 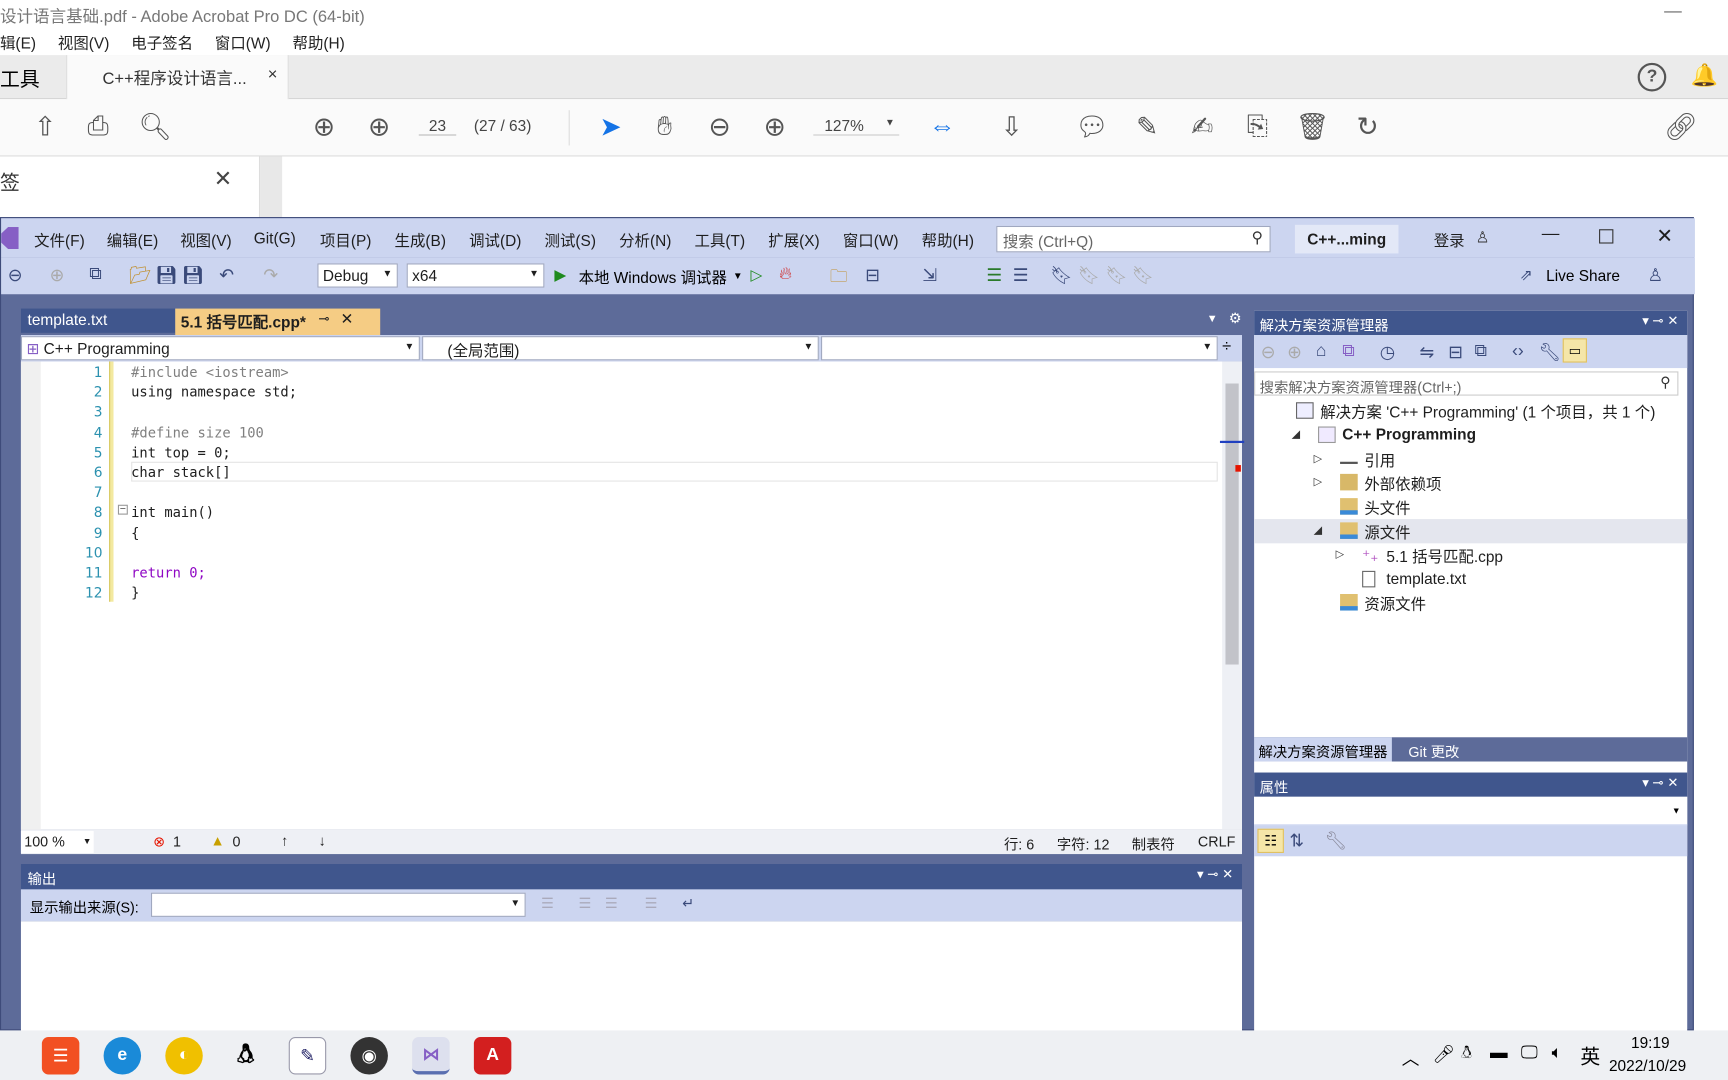 I want to click on undo-icon: ↶, so click(x=226, y=275).